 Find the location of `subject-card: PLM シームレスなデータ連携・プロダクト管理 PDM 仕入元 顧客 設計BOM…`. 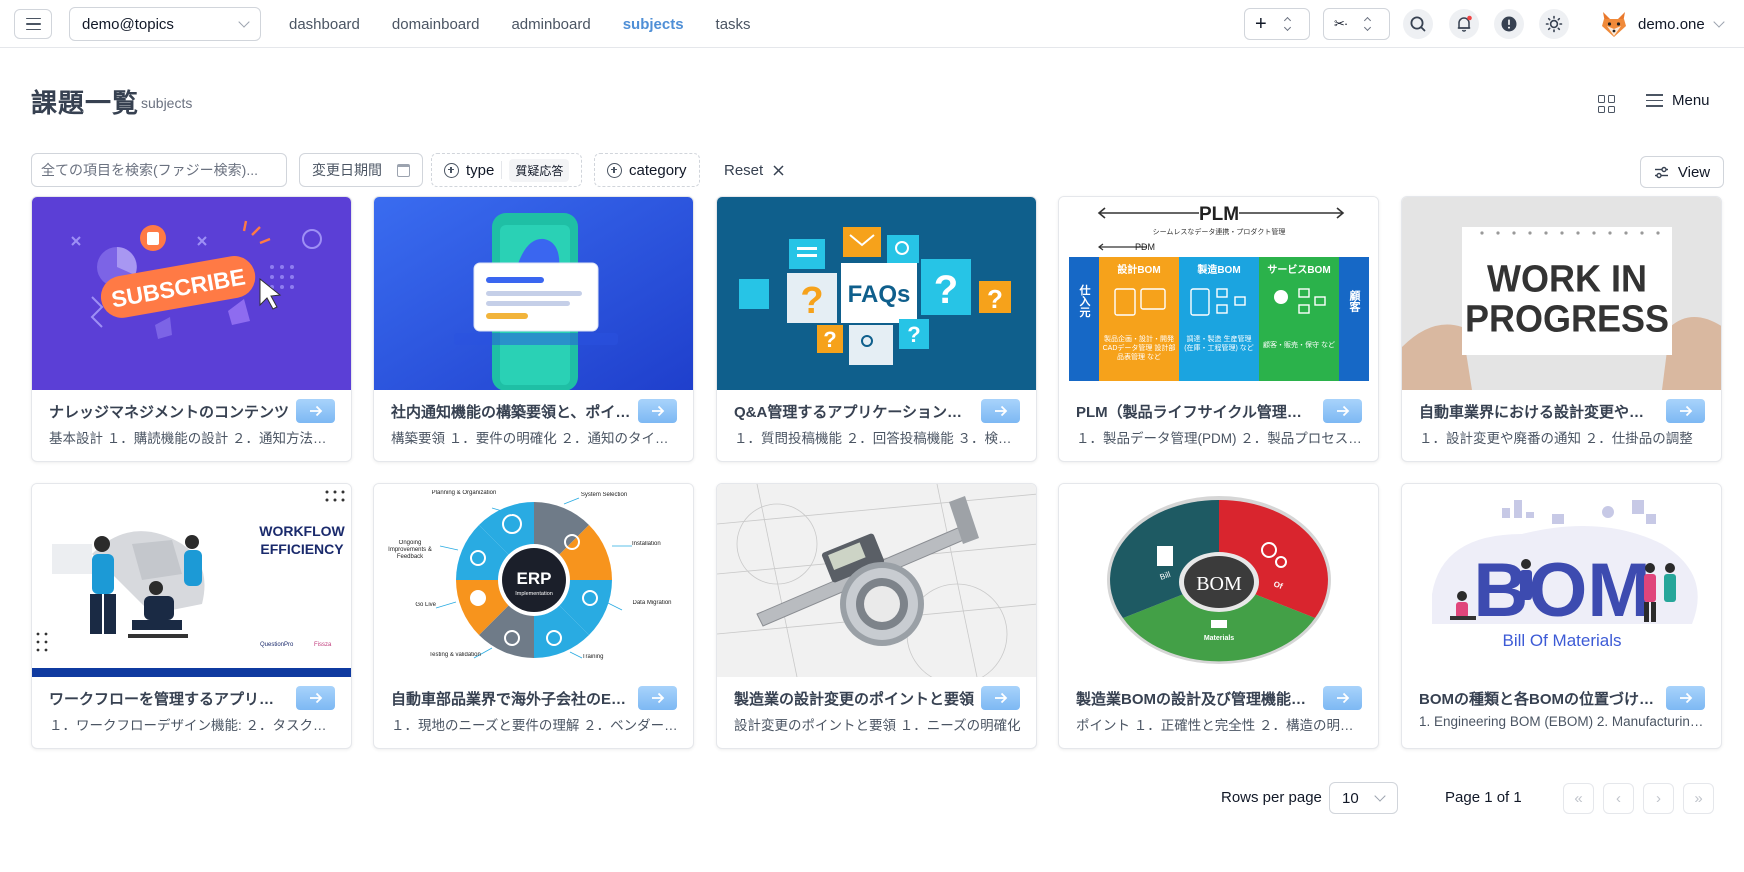

subject-card: PLM シームレスなデータ連携・プロダクト管理 PDM 仕入元 顧客 設計BOM… is located at coordinates (1218, 329).